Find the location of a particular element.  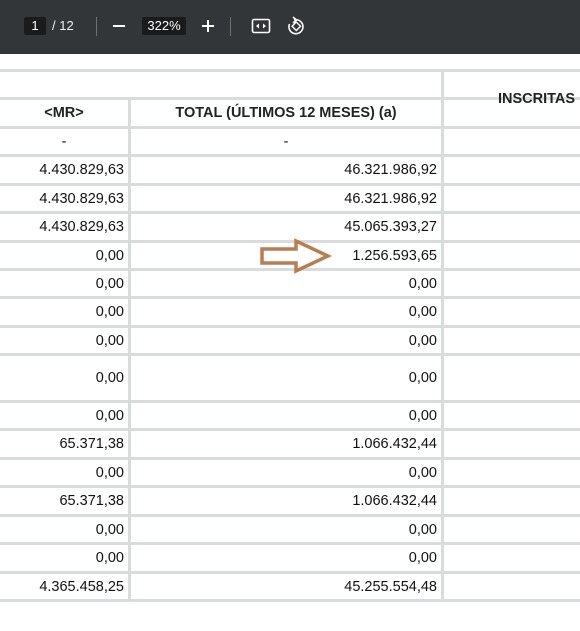

column-header-total: TOTAL (ÚLTIMOS 12 MESES) (a) is located at coordinates (286, 113).